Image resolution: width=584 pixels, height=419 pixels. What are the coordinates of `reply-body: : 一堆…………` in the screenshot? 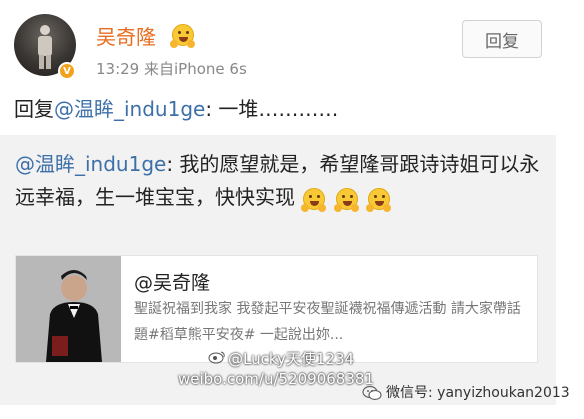 It's located at (272, 109).